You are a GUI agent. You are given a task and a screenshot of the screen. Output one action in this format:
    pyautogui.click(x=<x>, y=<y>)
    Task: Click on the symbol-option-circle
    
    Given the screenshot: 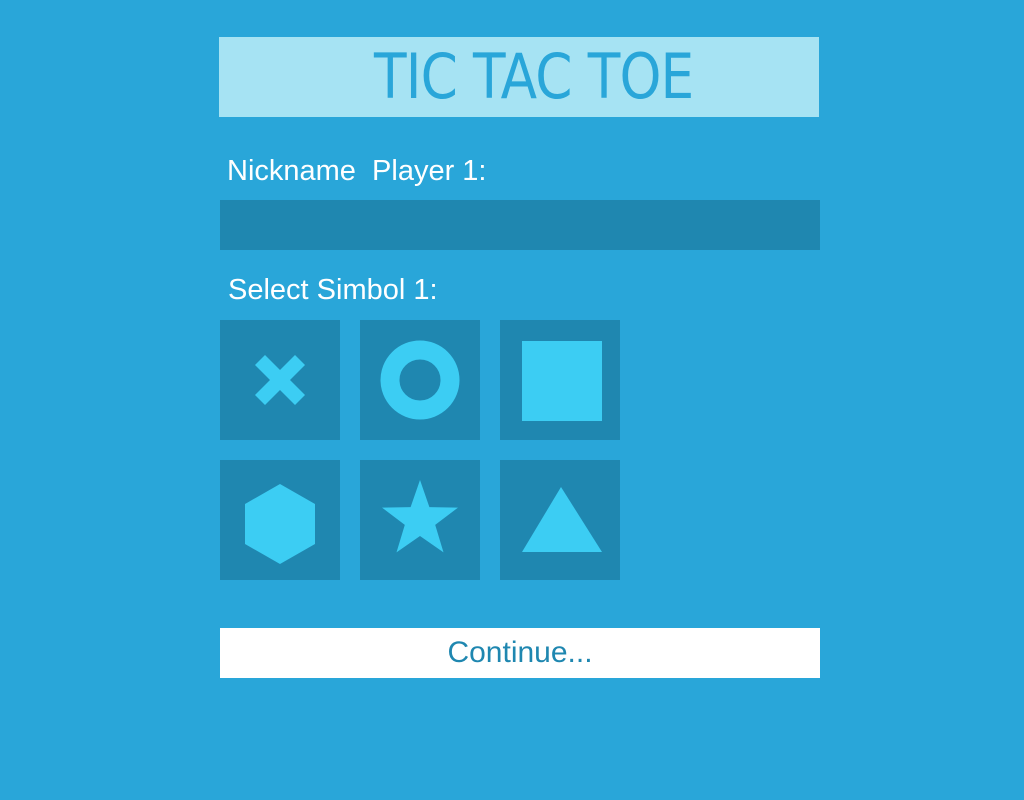 What is the action you would take?
    pyautogui.click(x=420, y=380)
    